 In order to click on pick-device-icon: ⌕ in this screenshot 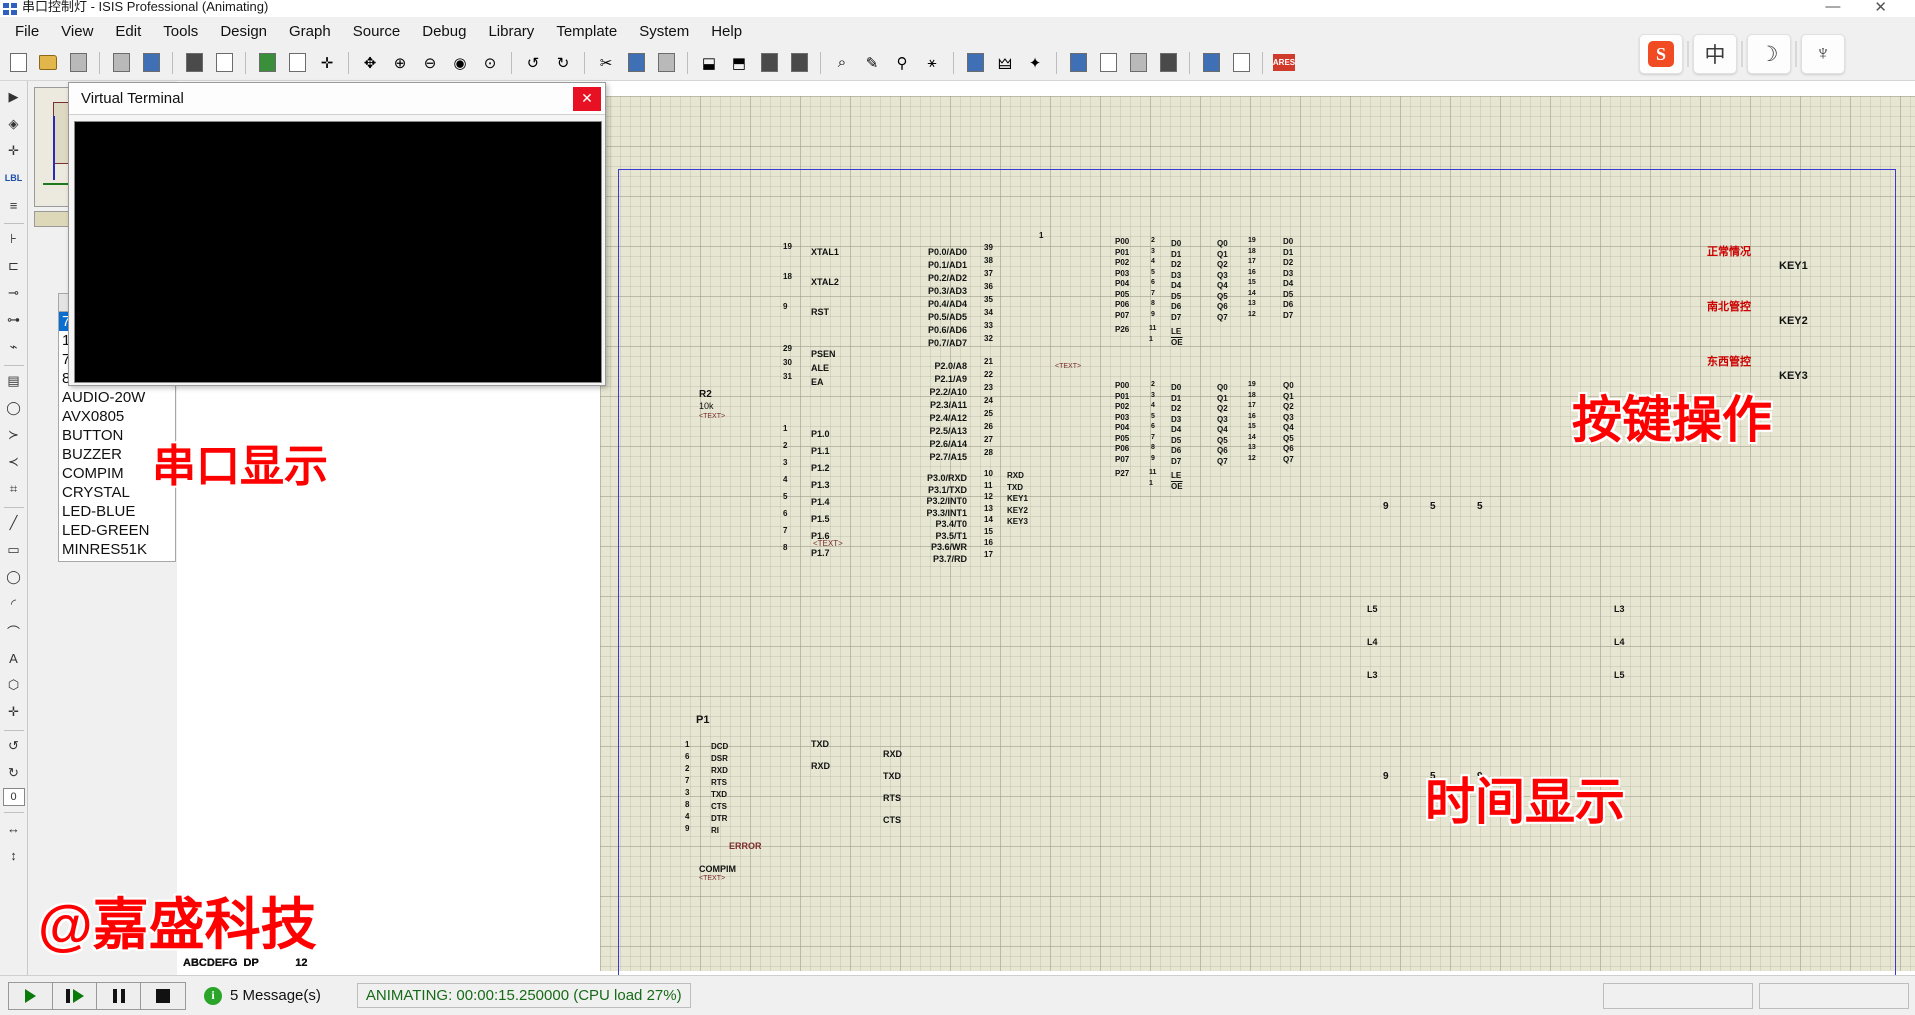, I will do `click(842, 63)`.